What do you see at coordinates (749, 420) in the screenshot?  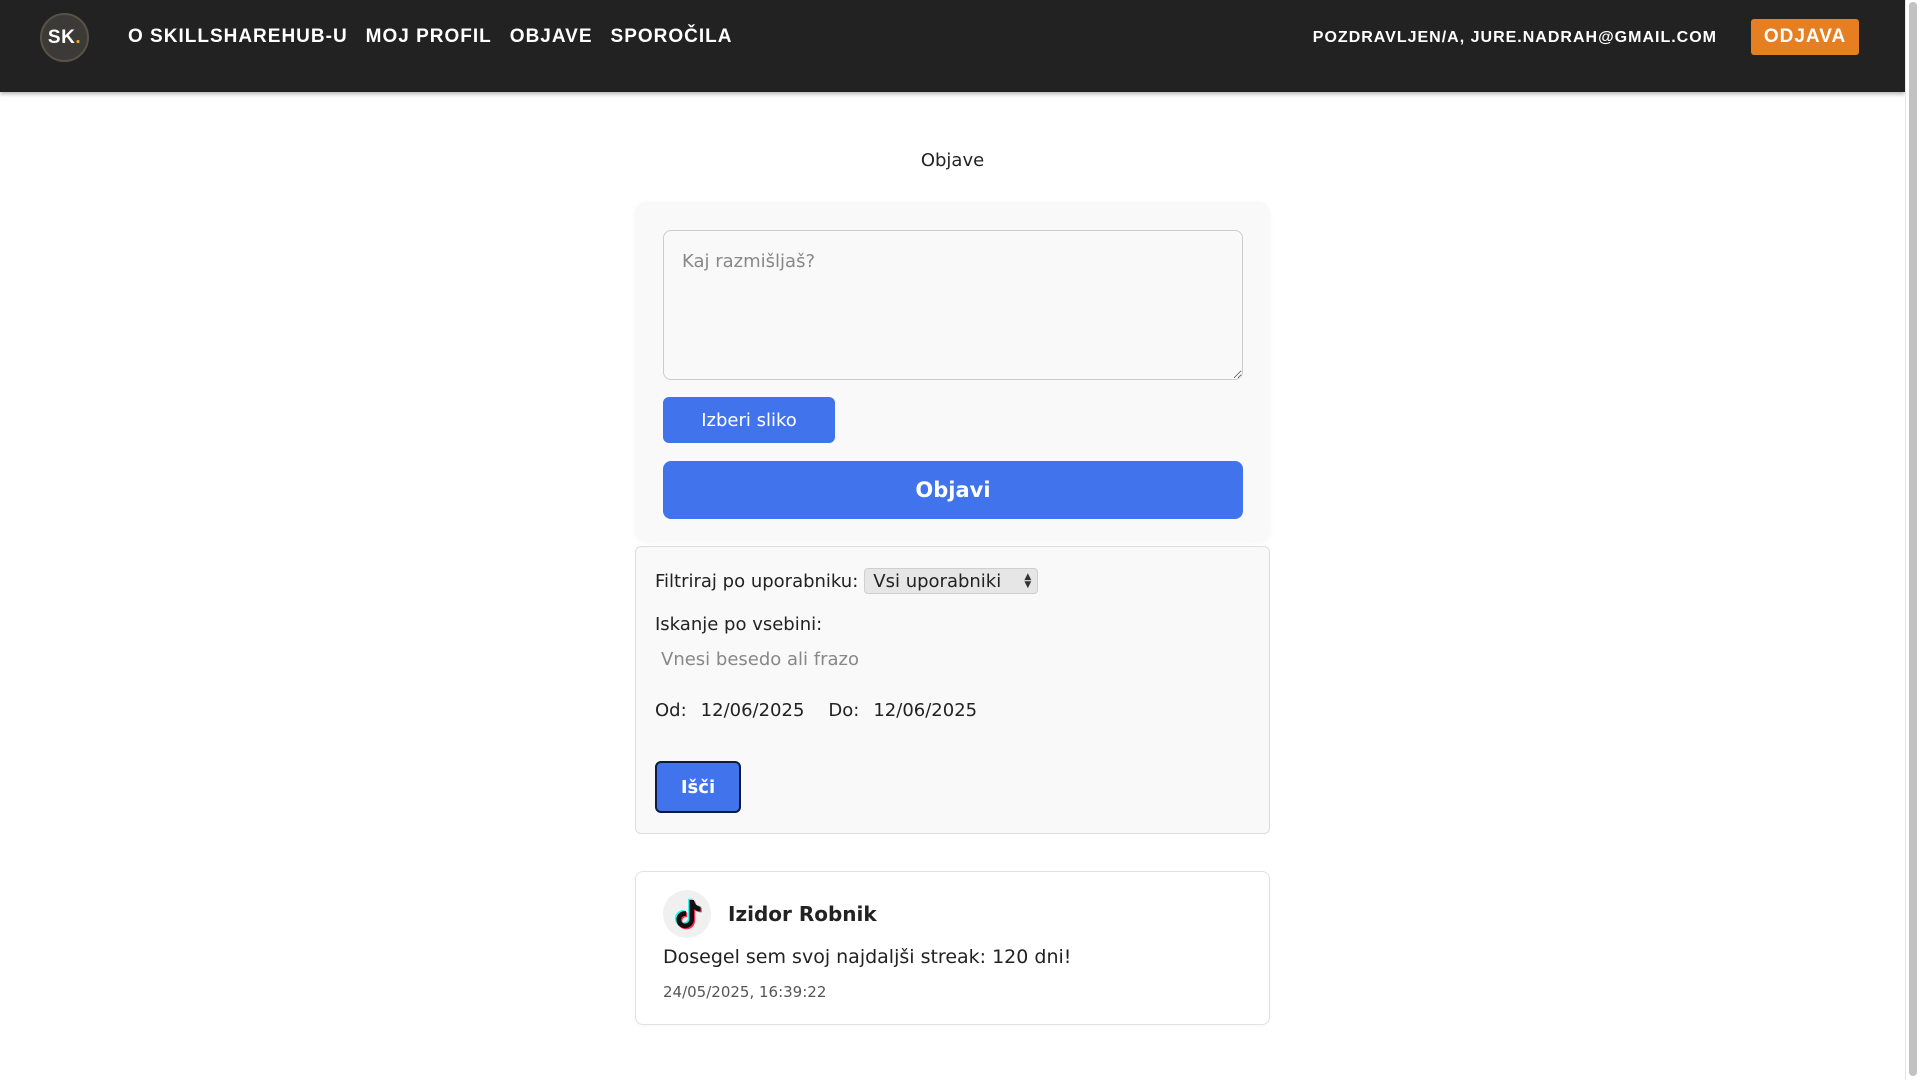 I see `choose-image-button: Izberi sliko` at bounding box center [749, 420].